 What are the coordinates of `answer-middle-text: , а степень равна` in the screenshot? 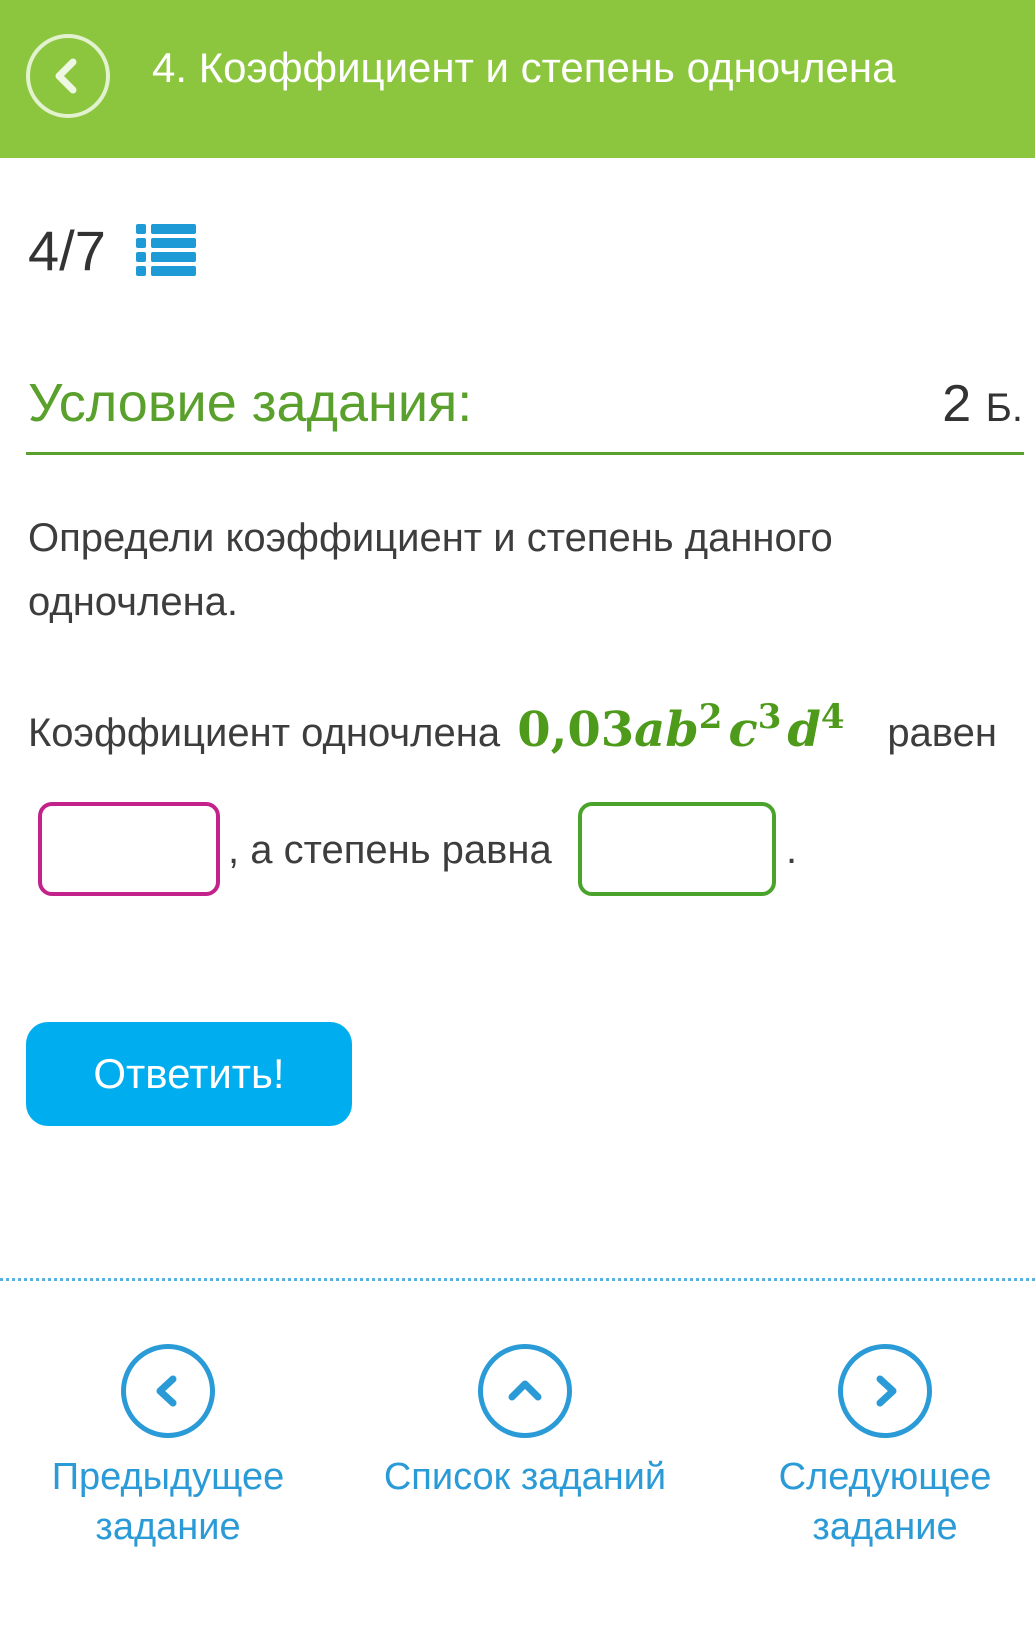 It's located at (390, 850).